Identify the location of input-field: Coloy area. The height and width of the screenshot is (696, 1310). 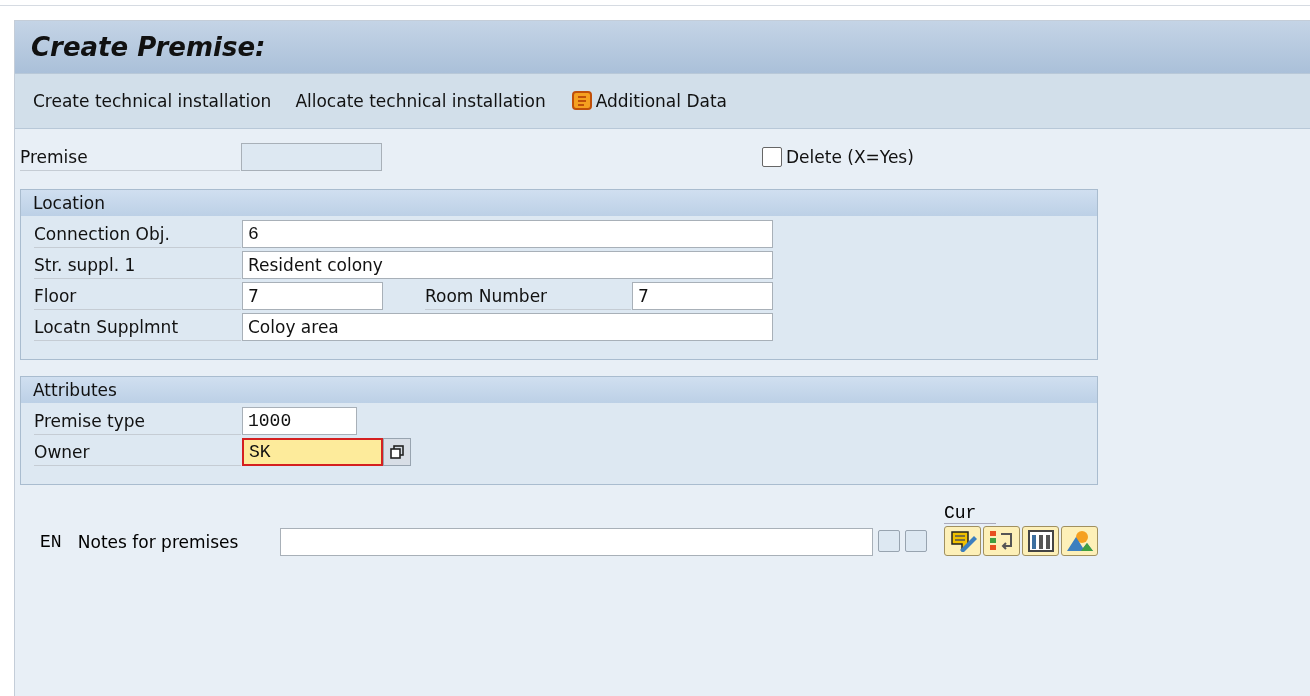
(507, 327).